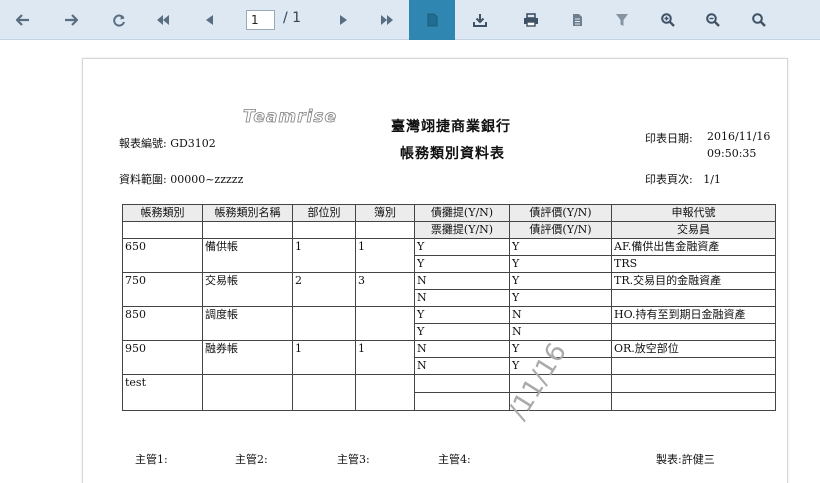  What do you see at coordinates (693, 264) in the screenshot?
I see `cell-value: TRS` at bounding box center [693, 264].